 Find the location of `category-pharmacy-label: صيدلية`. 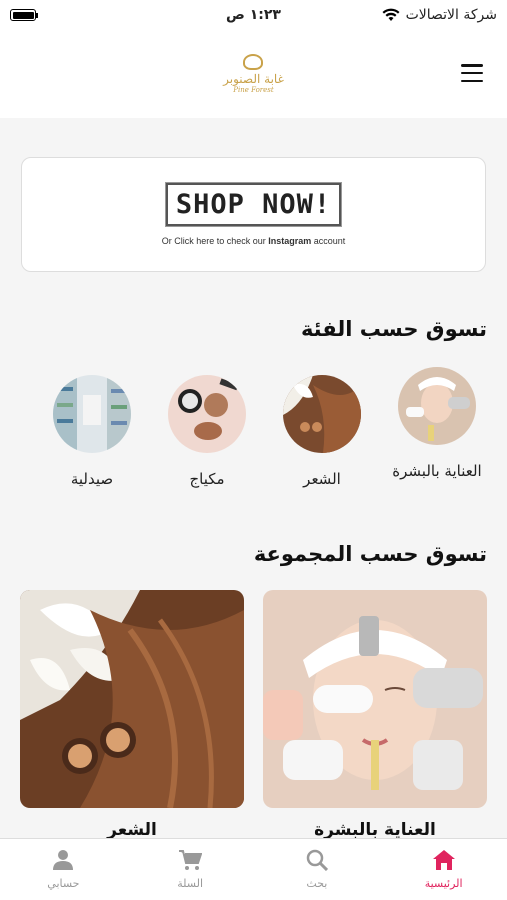

category-pharmacy-label: صيدلية is located at coordinates (92, 479).